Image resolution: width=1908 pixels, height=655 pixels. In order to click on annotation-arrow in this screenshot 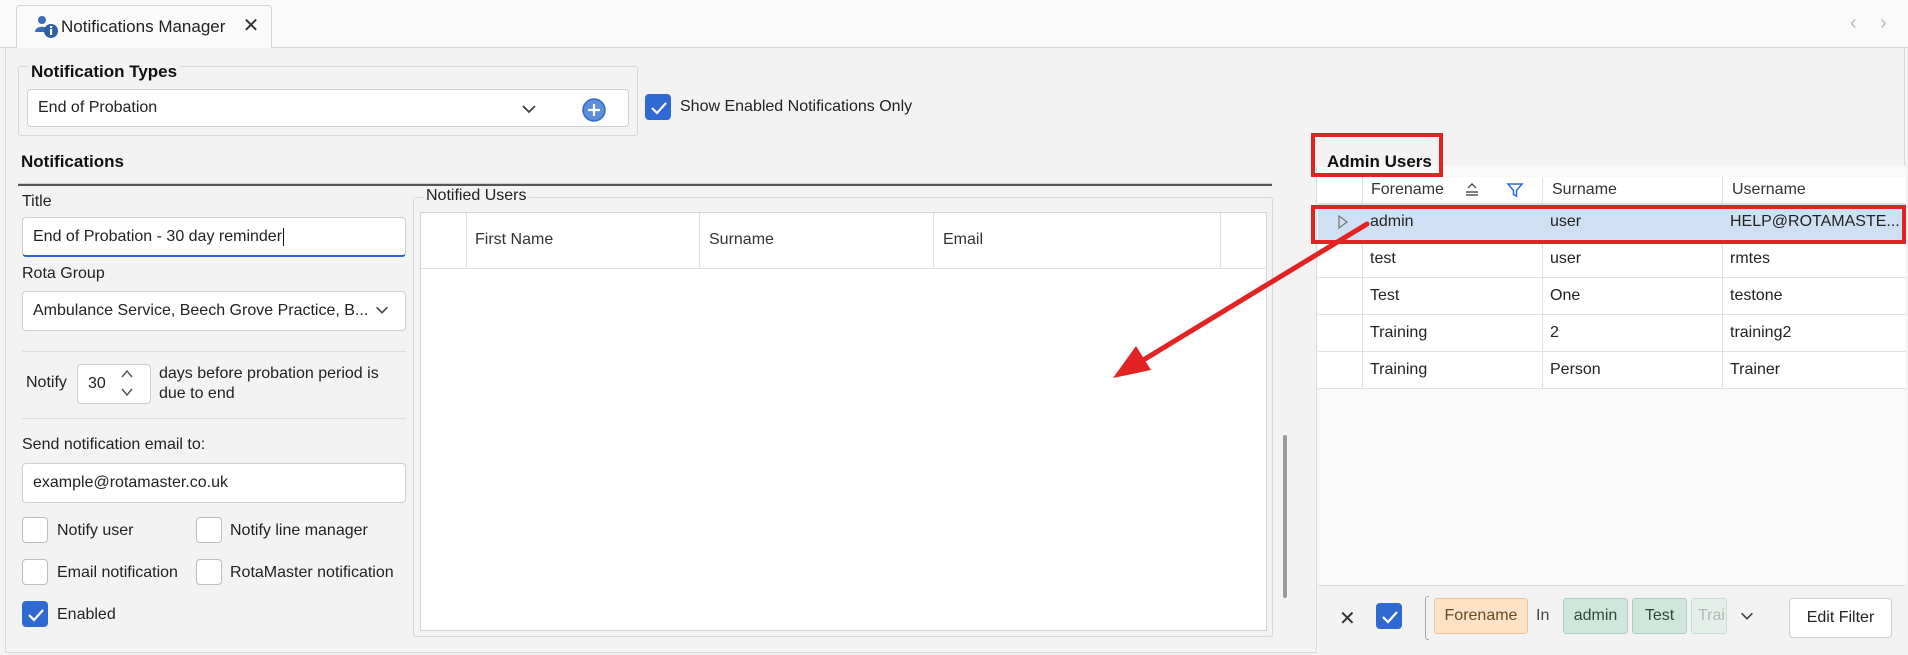, I will do `click(1241, 299)`.